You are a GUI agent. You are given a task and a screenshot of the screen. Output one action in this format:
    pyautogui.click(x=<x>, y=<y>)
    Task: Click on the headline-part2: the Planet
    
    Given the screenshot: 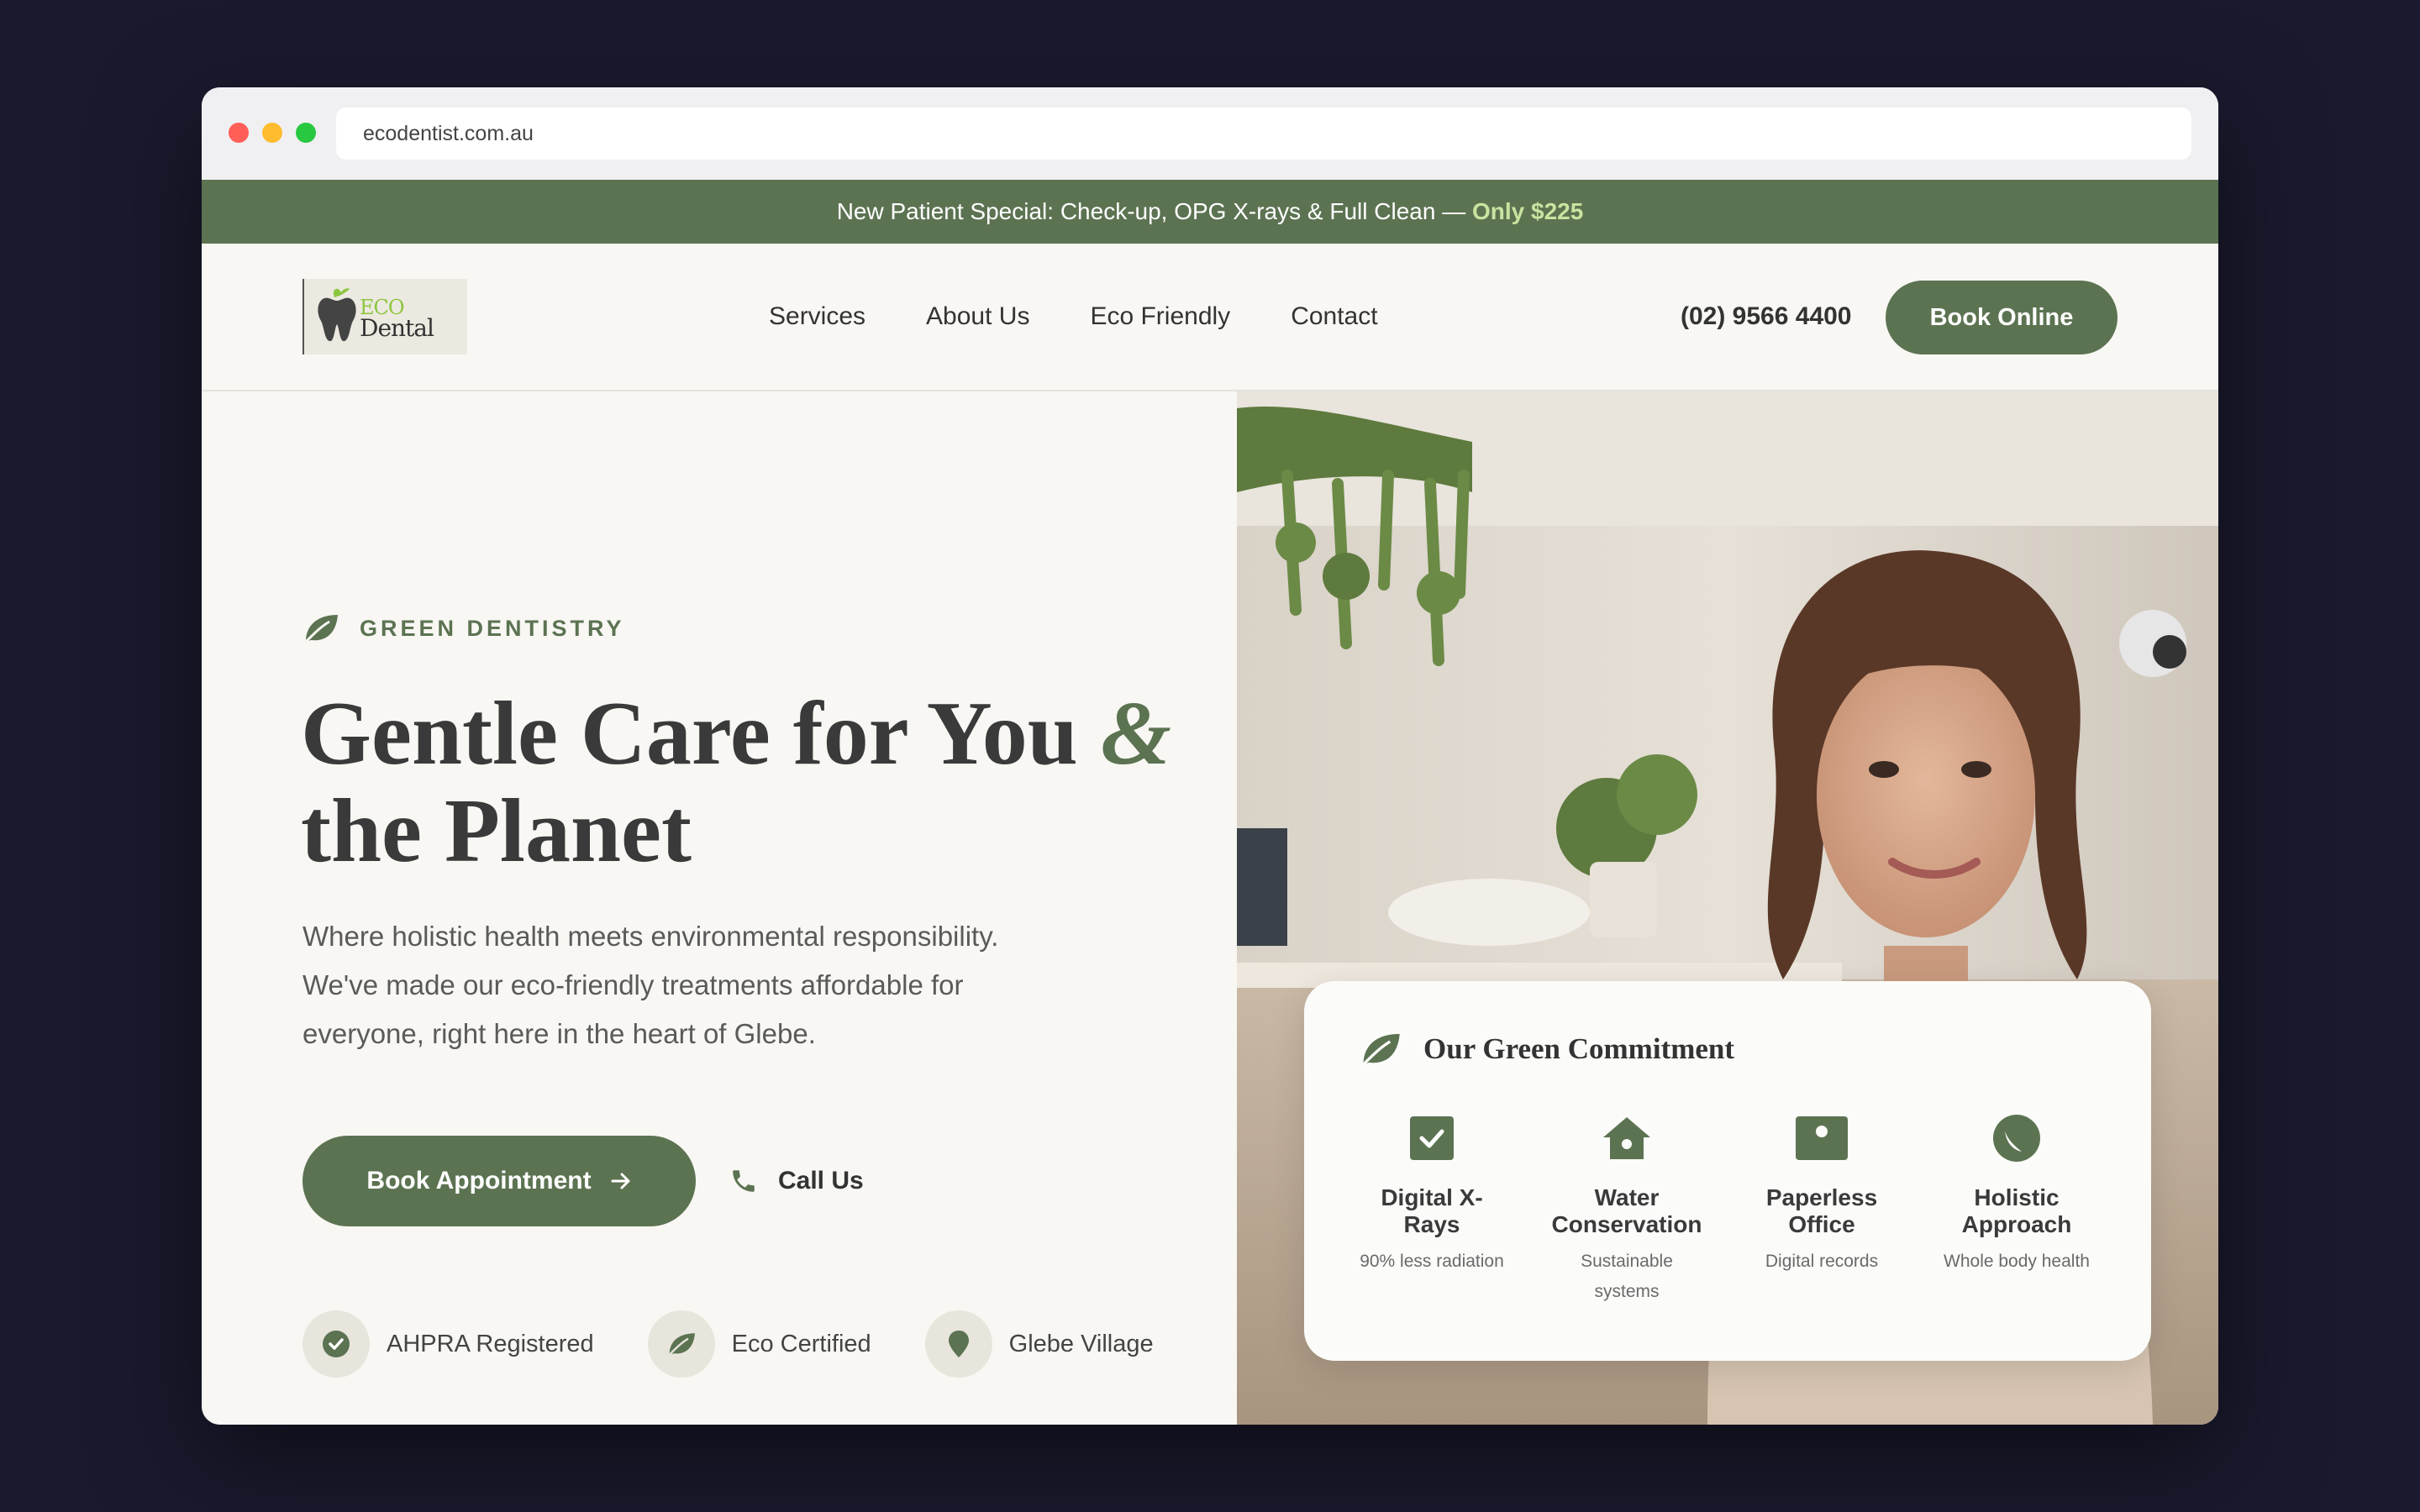 What is the action you would take?
    pyautogui.click(x=496, y=831)
    